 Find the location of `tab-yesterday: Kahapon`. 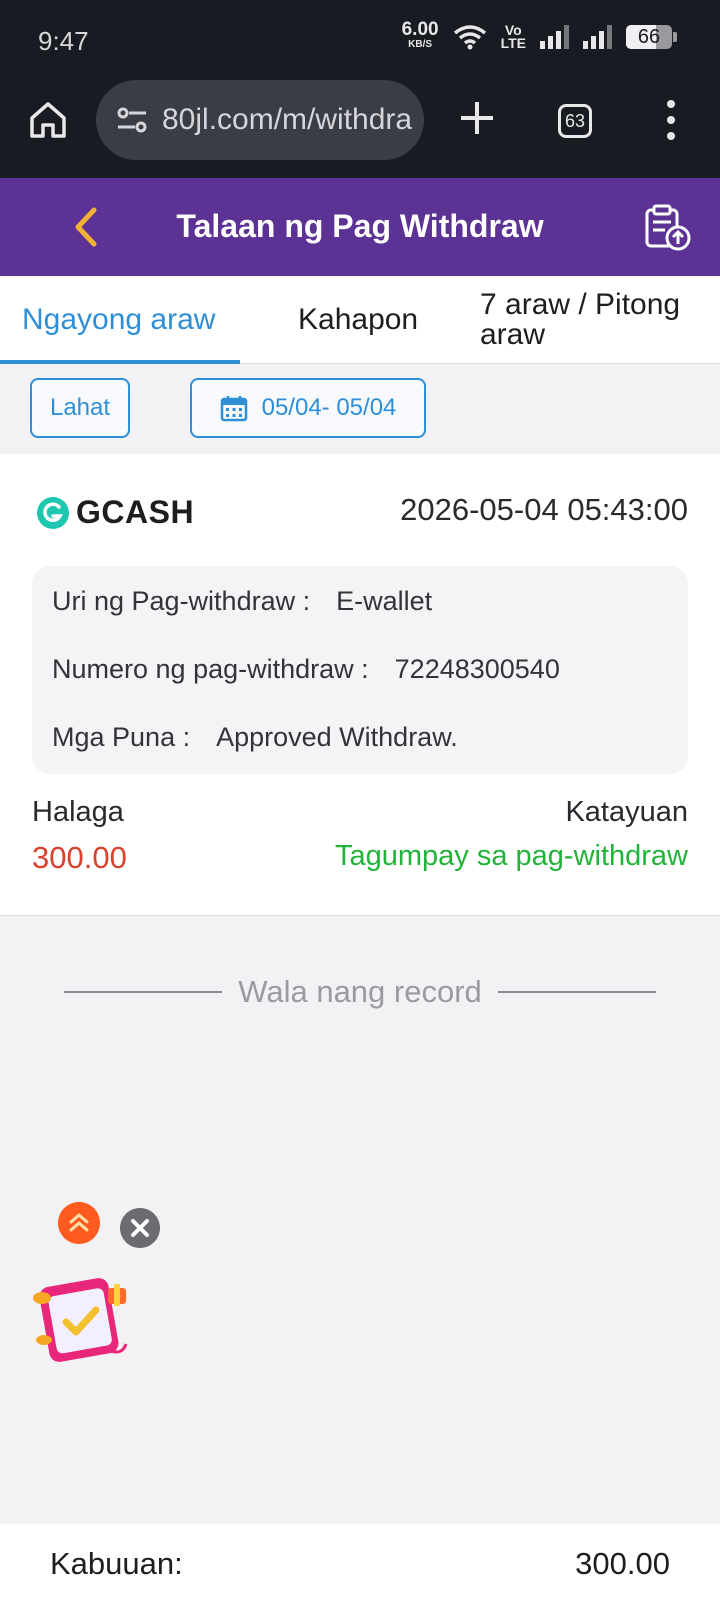

tab-yesterday: Kahapon is located at coordinates (358, 320).